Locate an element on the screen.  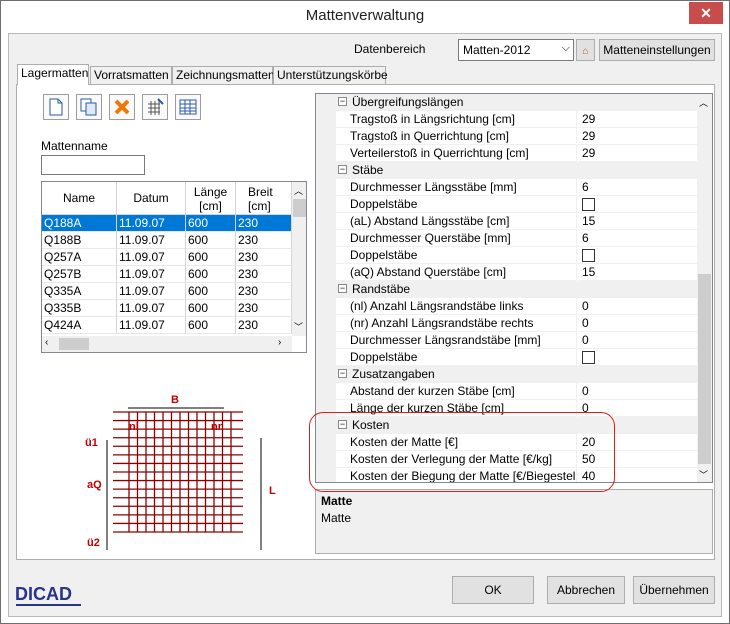
tab-vorratsmatten: Vorratsmatten is located at coordinates (131, 75).